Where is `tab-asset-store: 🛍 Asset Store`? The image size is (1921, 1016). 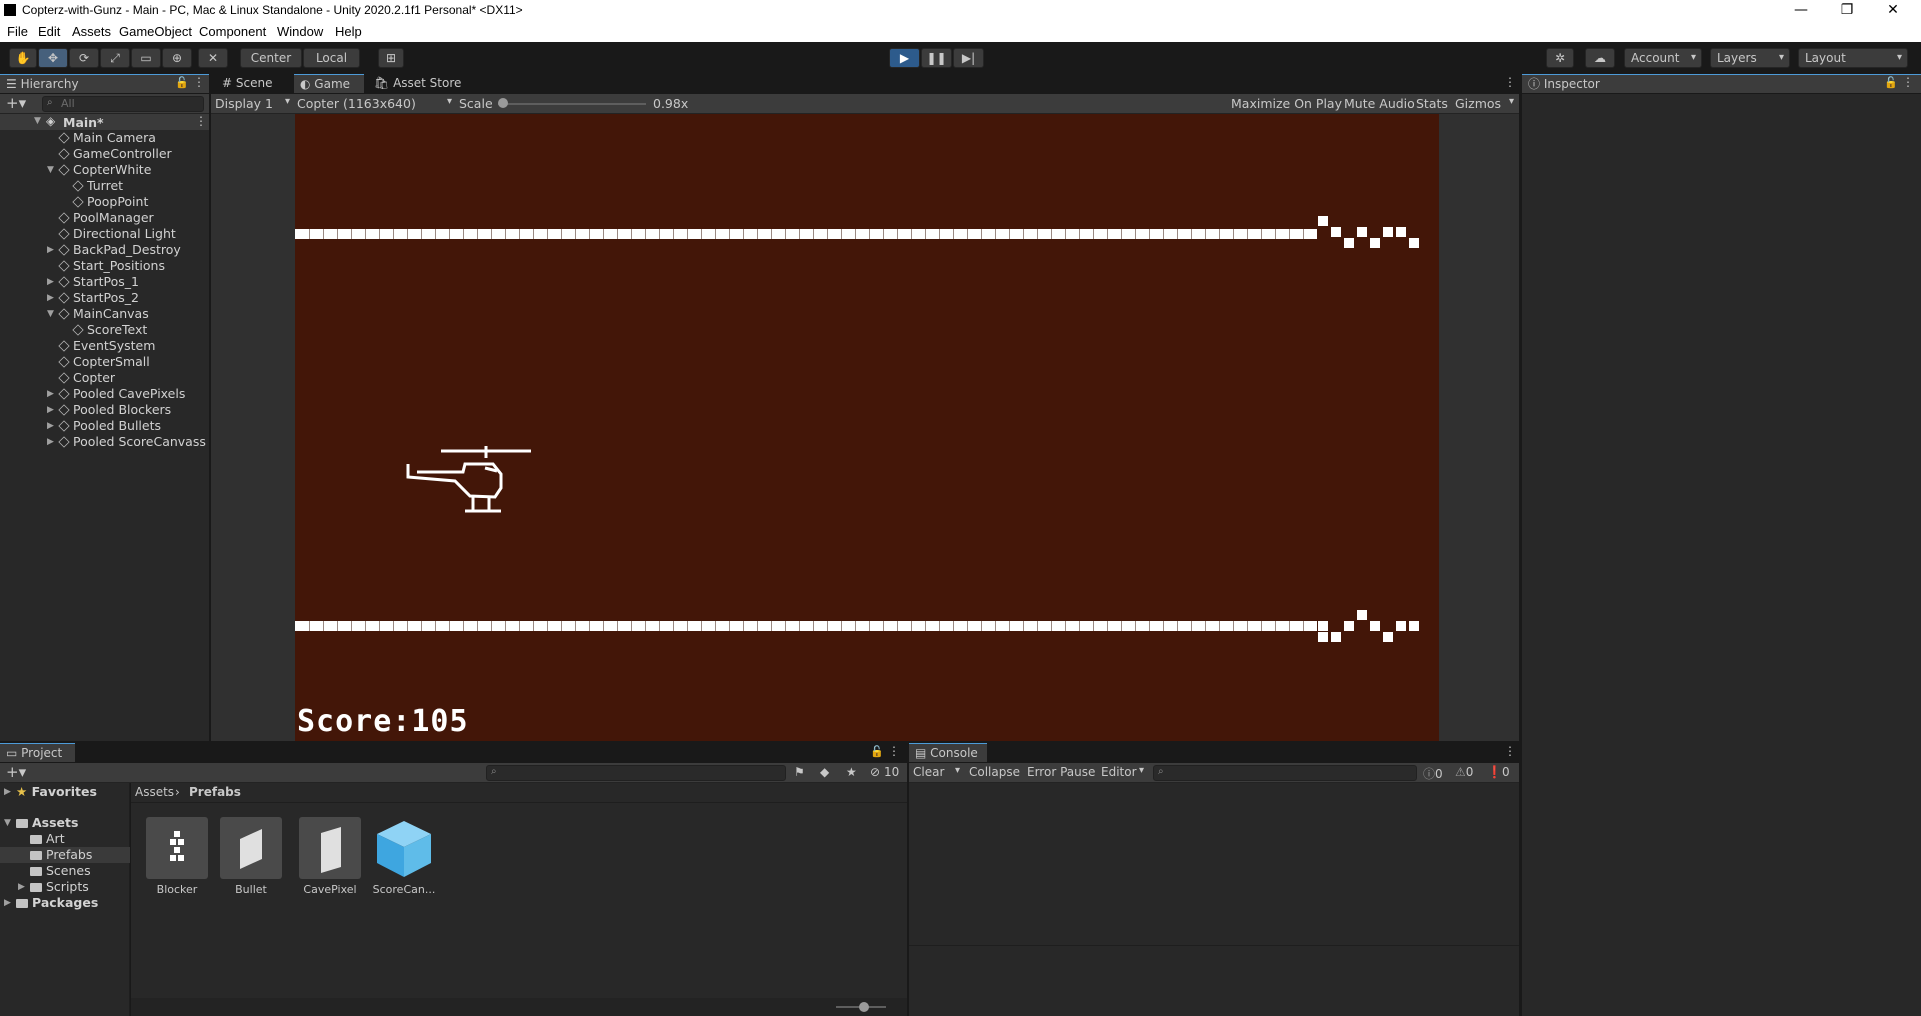
tab-asset-store: 🛍 Asset Store is located at coordinates (418, 83).